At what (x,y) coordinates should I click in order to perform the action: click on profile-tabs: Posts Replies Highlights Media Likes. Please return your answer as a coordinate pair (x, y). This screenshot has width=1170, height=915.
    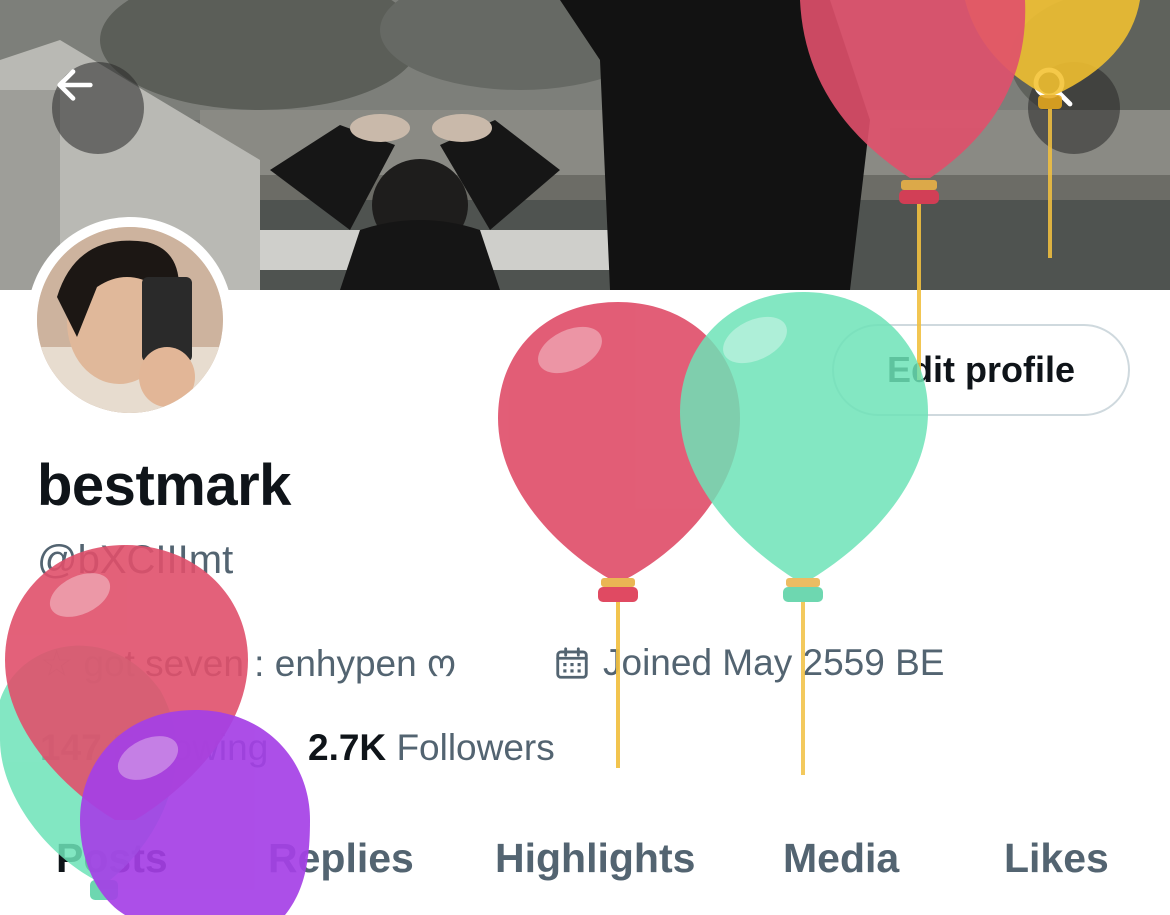
    Looking at the image, I should click on (585, 865).